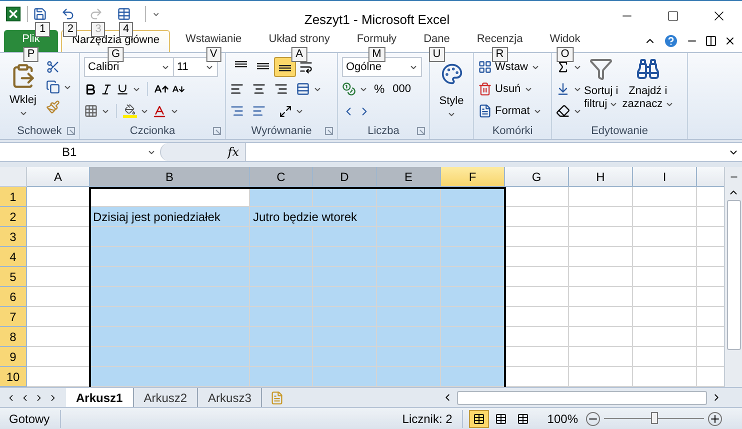 The image size is (742, 429). I want to click on grid-cell: Dzisiaj jest poniedziałek, so click(170, 217).